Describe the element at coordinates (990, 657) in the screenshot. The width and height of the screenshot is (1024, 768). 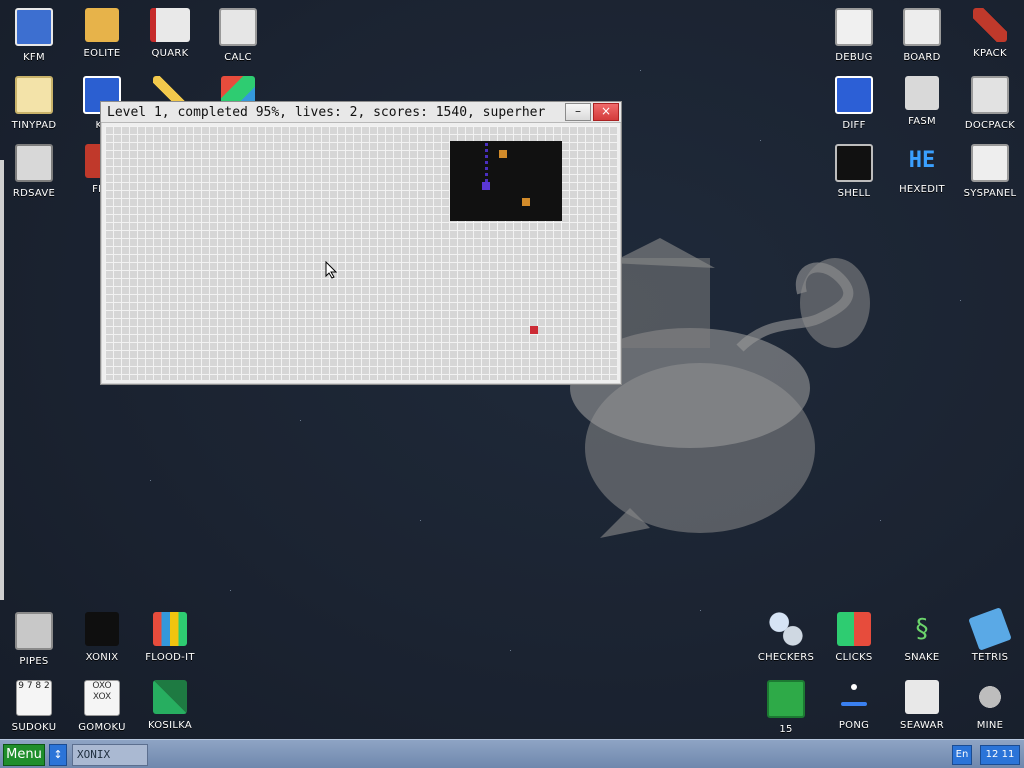
I see `icon-label: TETRIS` at that location.